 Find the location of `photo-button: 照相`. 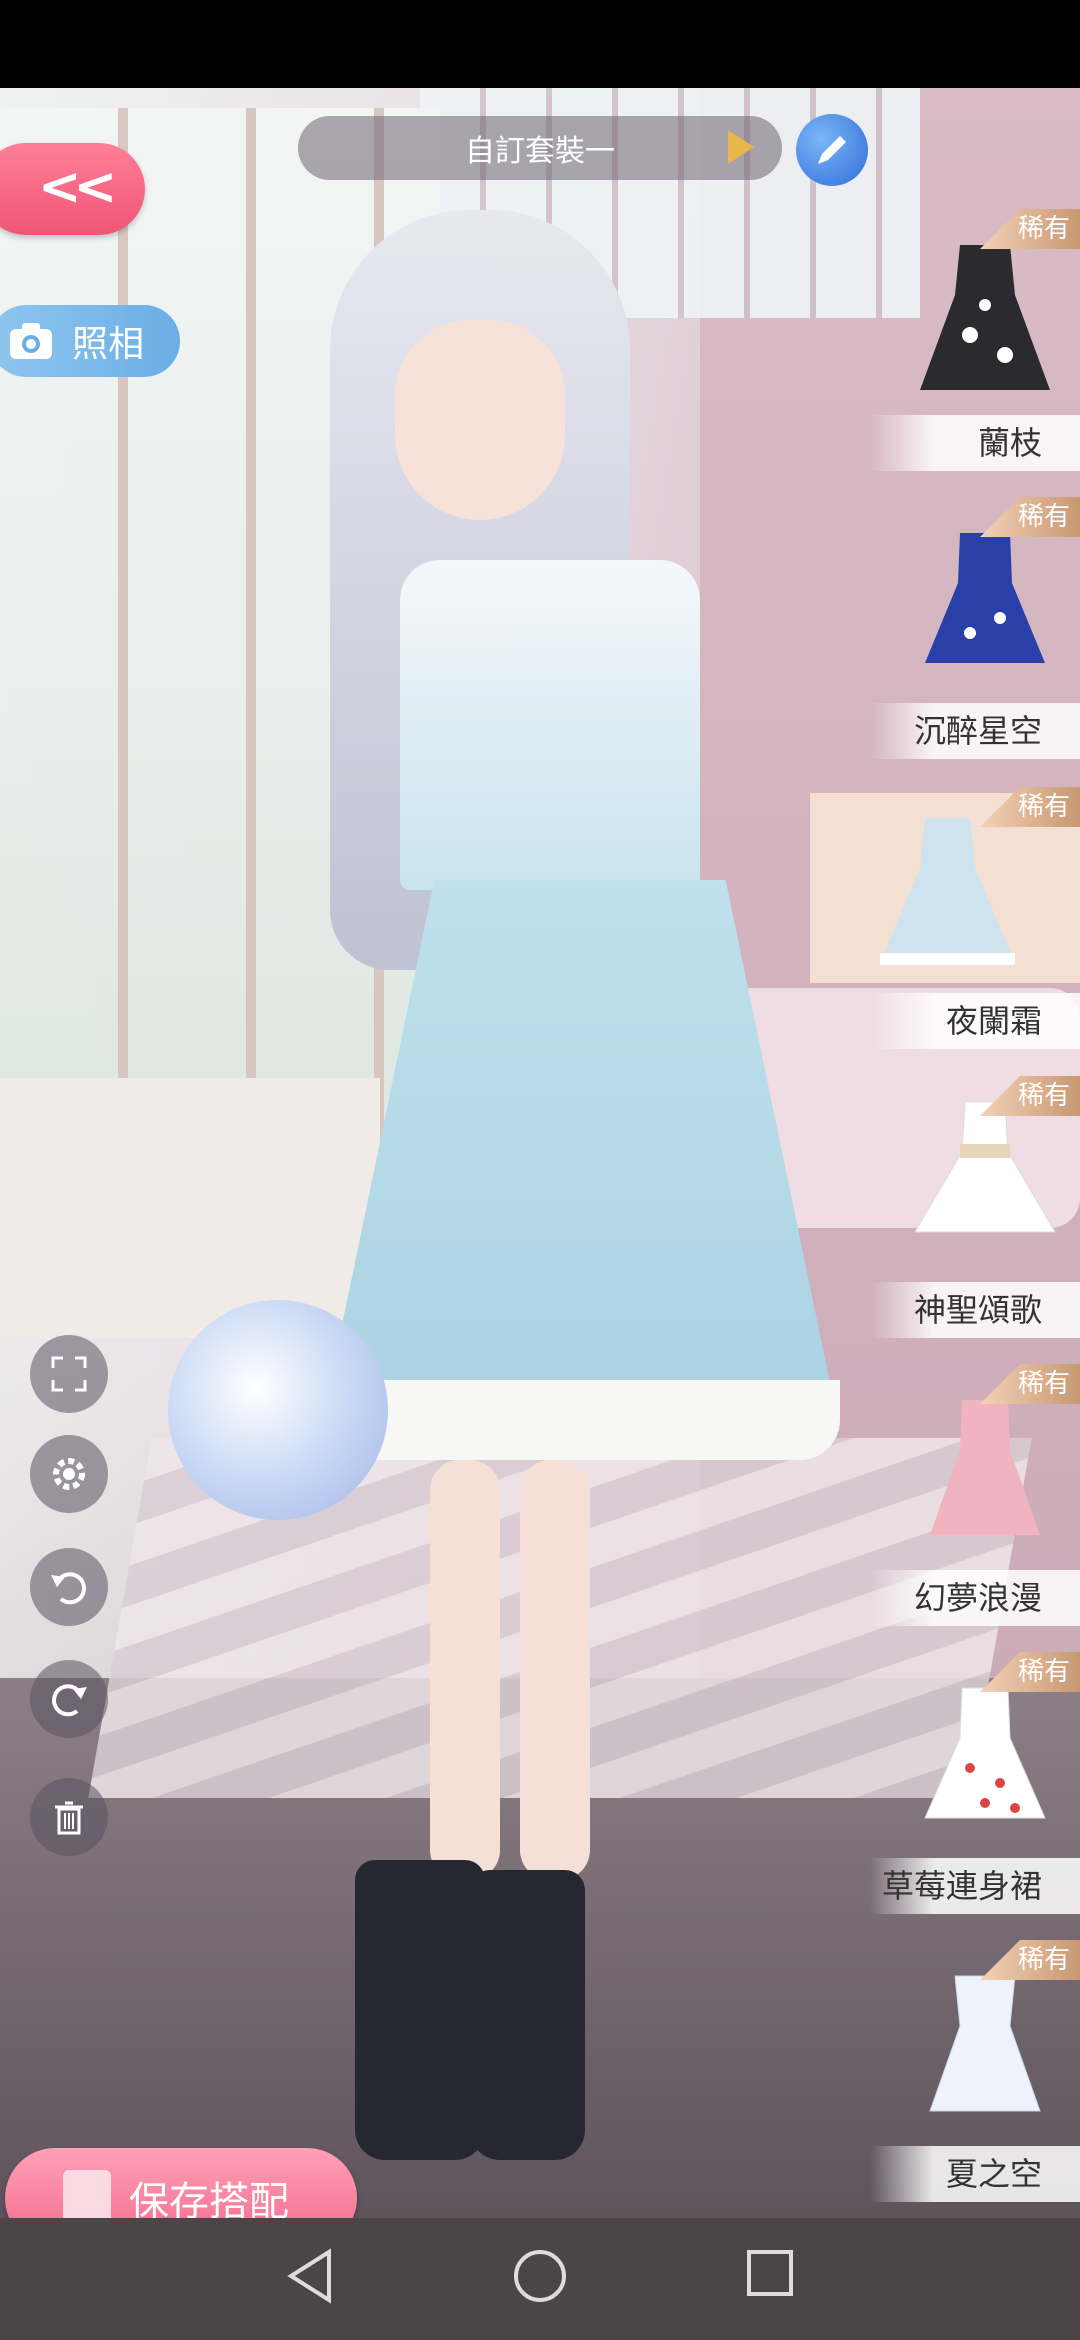

photo-button: 照相 is located at coordinates (90, 341).